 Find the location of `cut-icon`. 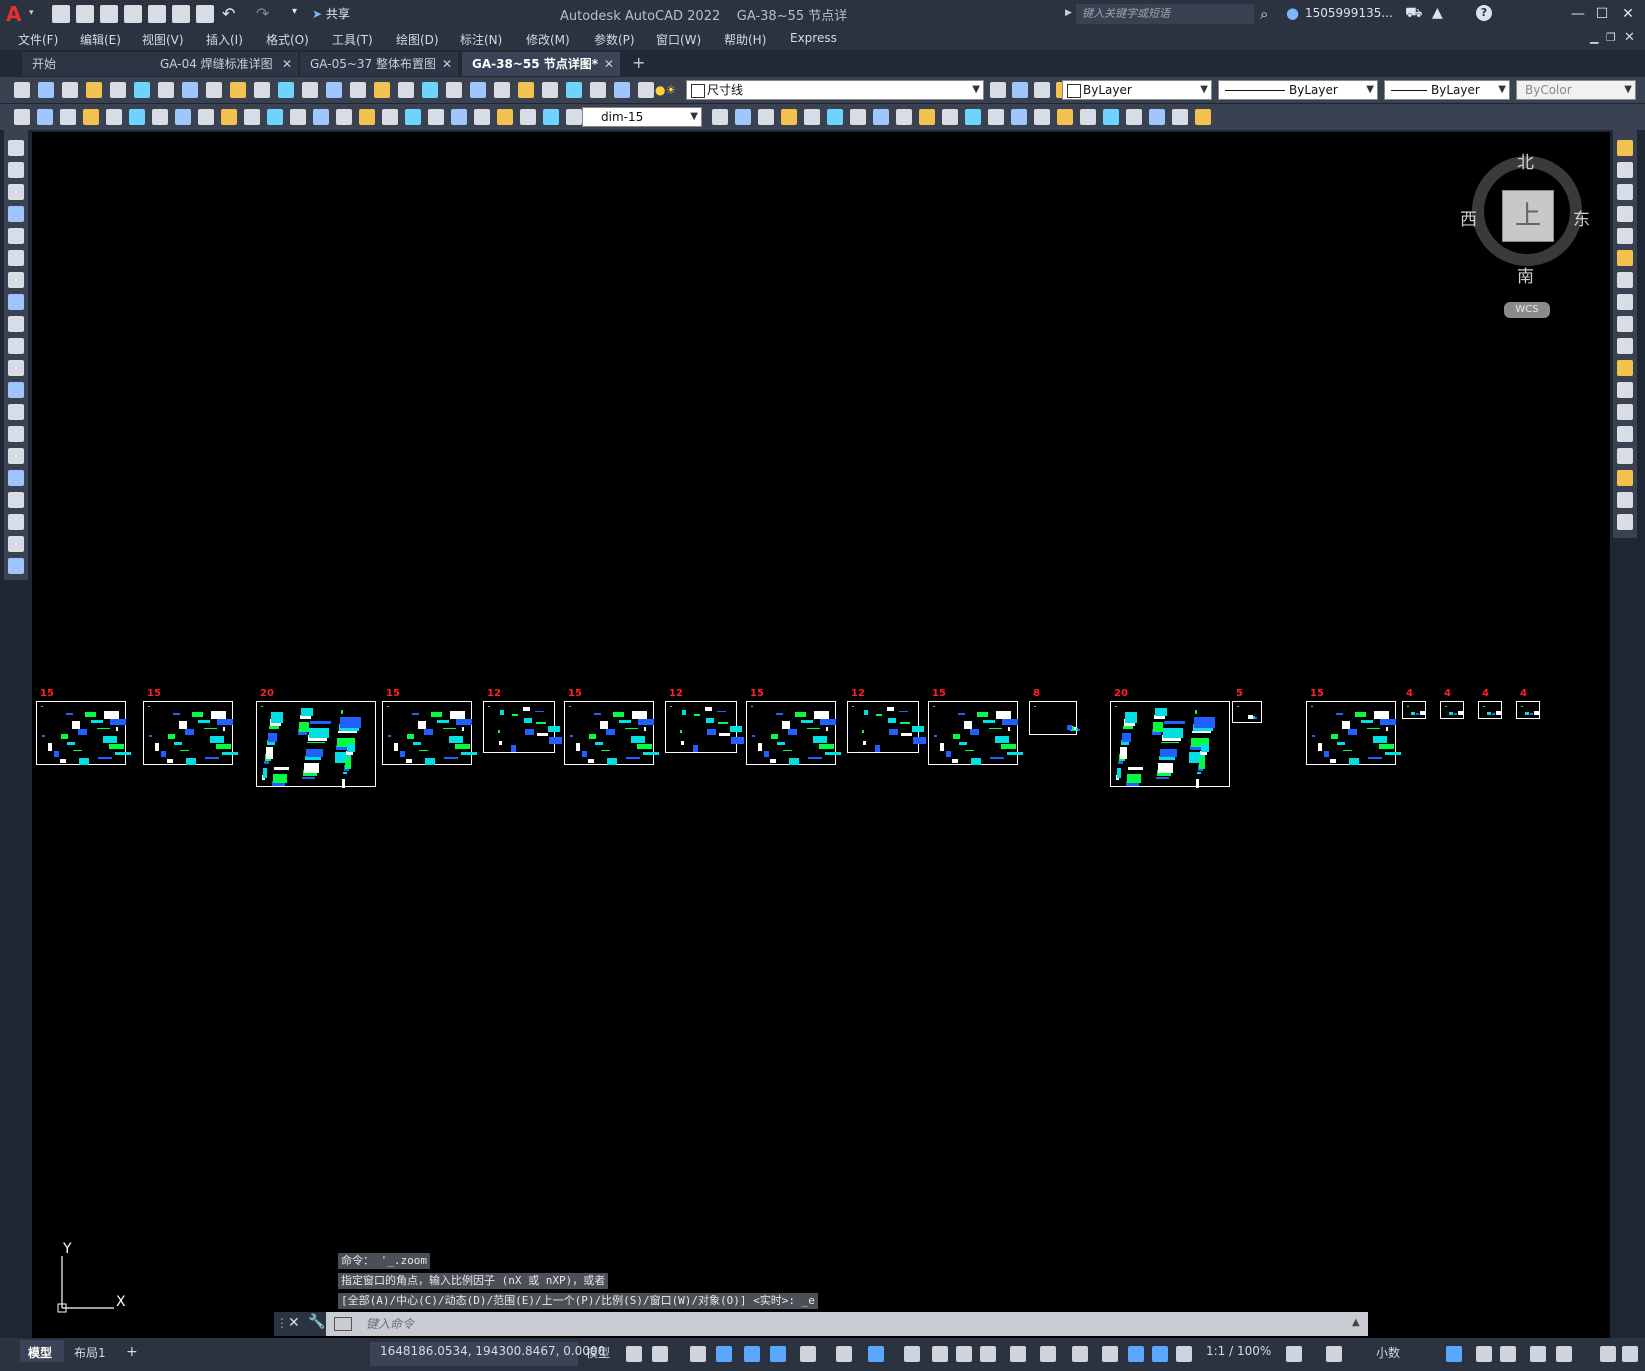

cut-icon is located at coordinates (166, 90).